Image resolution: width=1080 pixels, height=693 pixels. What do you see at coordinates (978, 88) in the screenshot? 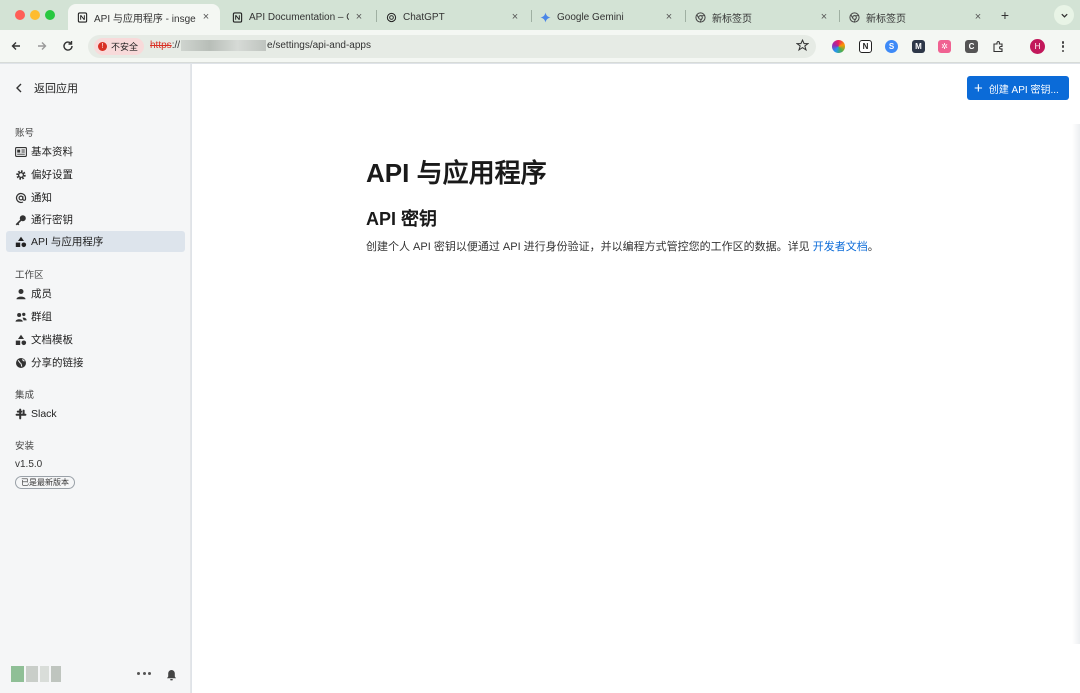
I see `plus-icon: +` at bounding box center [978, 88].